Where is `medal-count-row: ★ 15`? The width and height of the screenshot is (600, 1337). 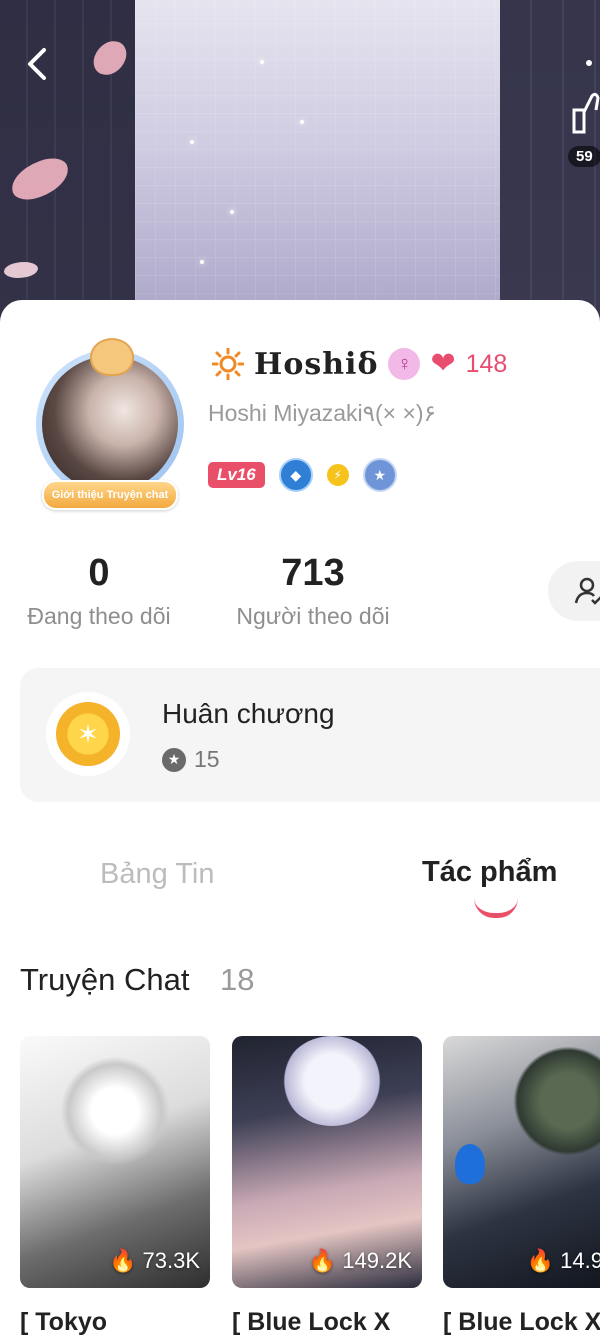
medal-count-row: ★ 15 is located at coordinates (191, 759).